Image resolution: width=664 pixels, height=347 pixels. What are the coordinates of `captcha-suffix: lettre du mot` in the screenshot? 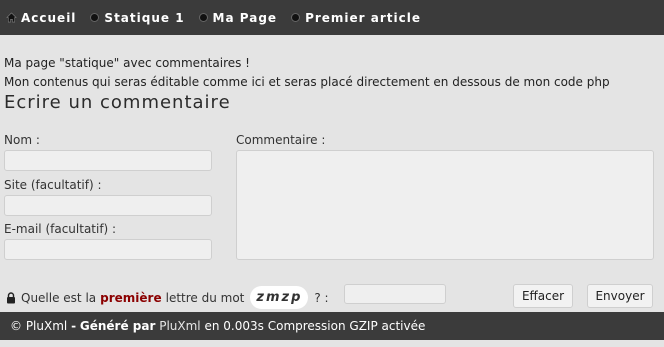 It's located at (205, 297).